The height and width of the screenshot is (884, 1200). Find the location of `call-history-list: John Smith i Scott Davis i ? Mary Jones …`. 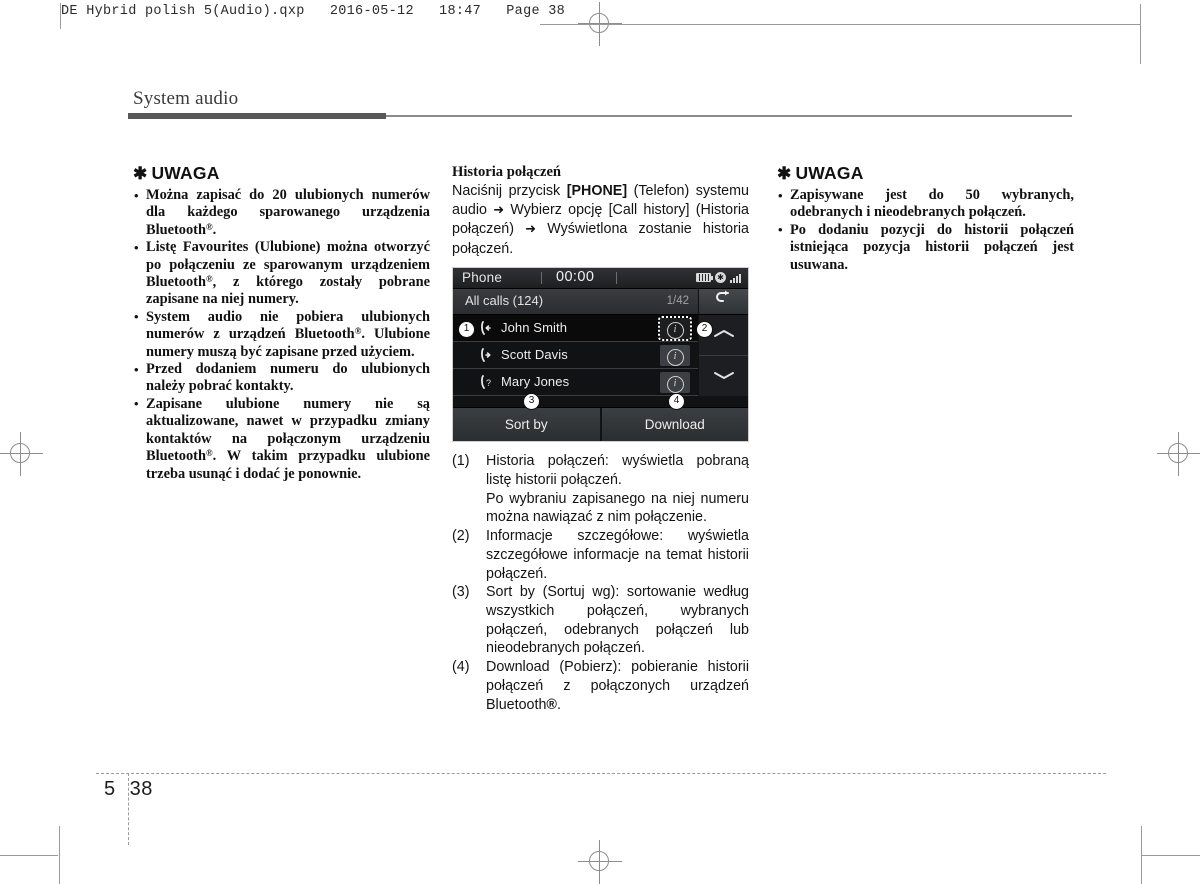

call-history-list: John Smith i Scott Davis i ? Mary Jones … is located at coordinates (575, 356).